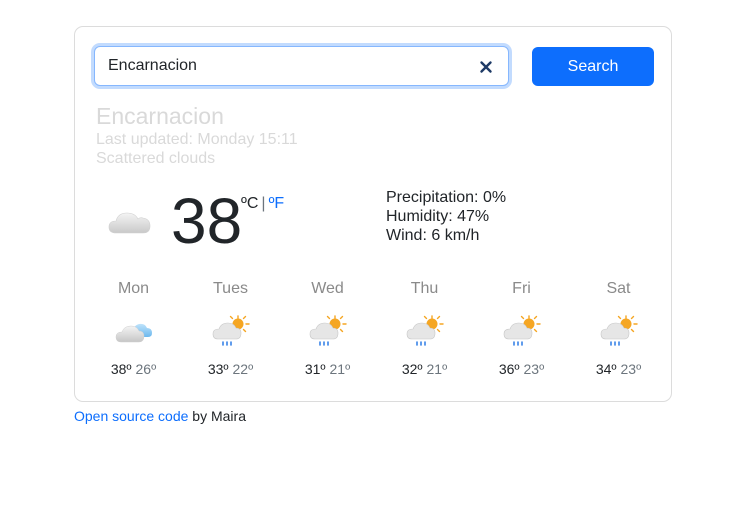  Describe the element at coordinates (146, 369) in the screenshot. I see `forecast-min: 26º` at that location.